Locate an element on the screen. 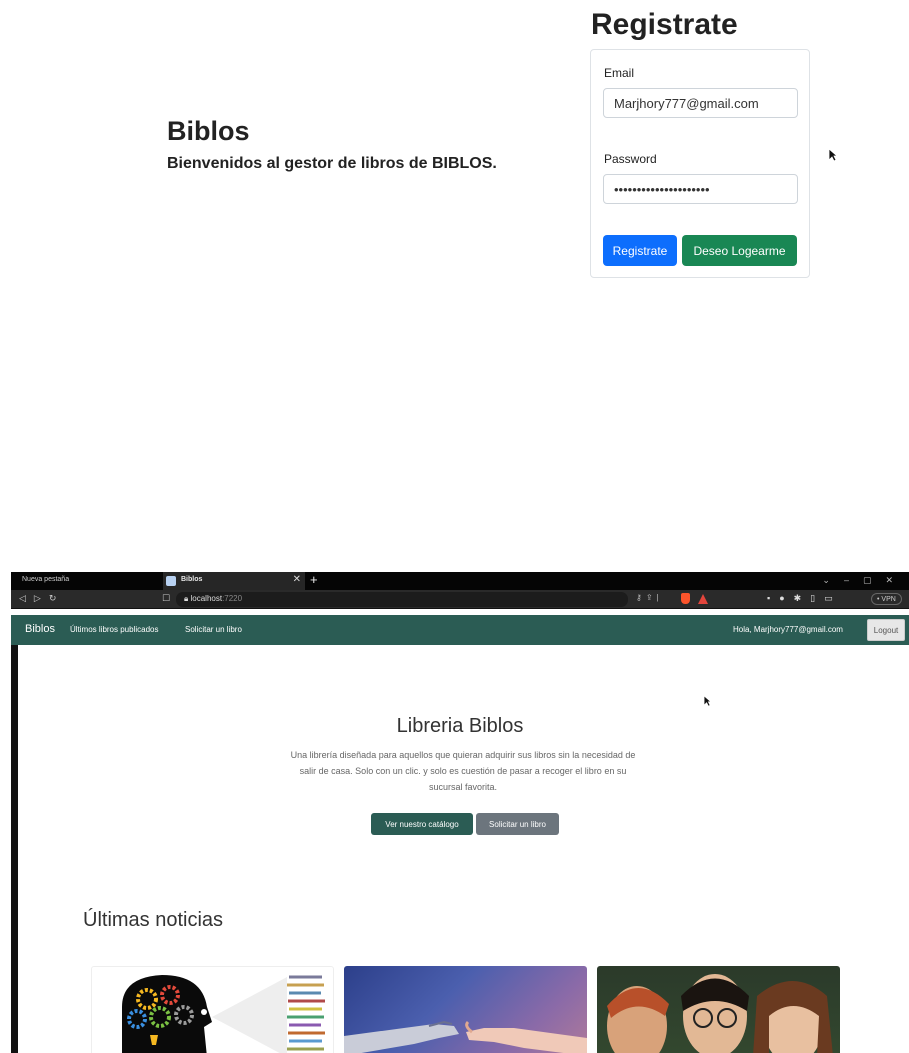 The height and width of the screenshot is (1053, 909). brave-shield-icon is located at coordinates (685, 598).